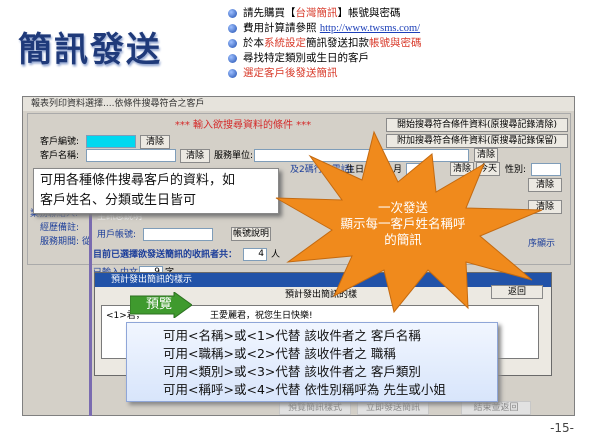  What do you see at coordinates (65, 242) in the screenshot?
I see `service-period-label: 服務期間: 從` at bounding box center [65, 242].